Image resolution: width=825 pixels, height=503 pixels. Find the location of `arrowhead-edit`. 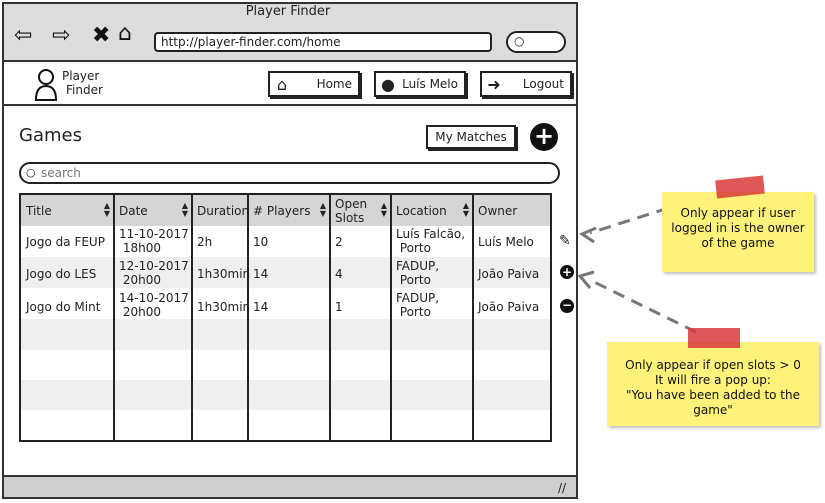

arrowhead-edit is located at coordinates (587, 235).